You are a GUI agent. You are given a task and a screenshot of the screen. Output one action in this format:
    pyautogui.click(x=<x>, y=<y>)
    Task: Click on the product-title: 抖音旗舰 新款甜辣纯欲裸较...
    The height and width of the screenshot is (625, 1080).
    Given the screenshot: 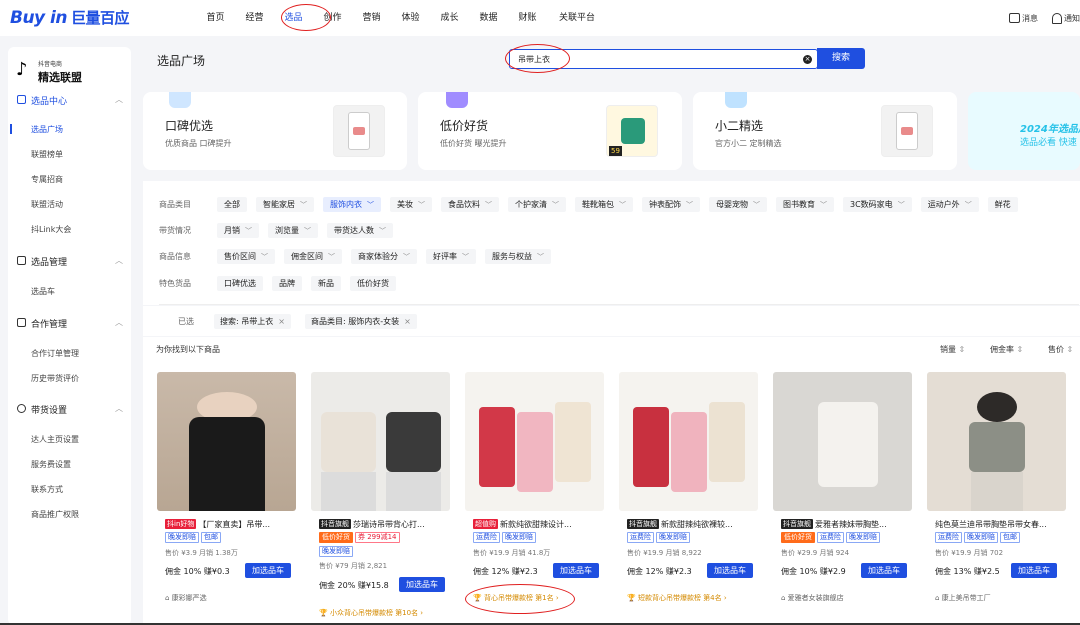 What is the action you would take?
    pyautogui.click(x=692, y=524)
    